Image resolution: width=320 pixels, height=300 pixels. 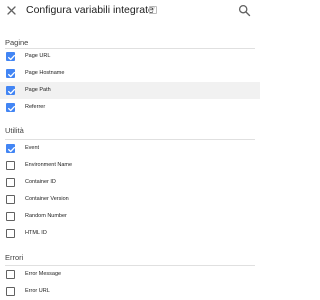 What do you see at coordinates (14, 257) in the screenshot?
I see `section-title-errori: Errori` at bounding box center [14, 257].